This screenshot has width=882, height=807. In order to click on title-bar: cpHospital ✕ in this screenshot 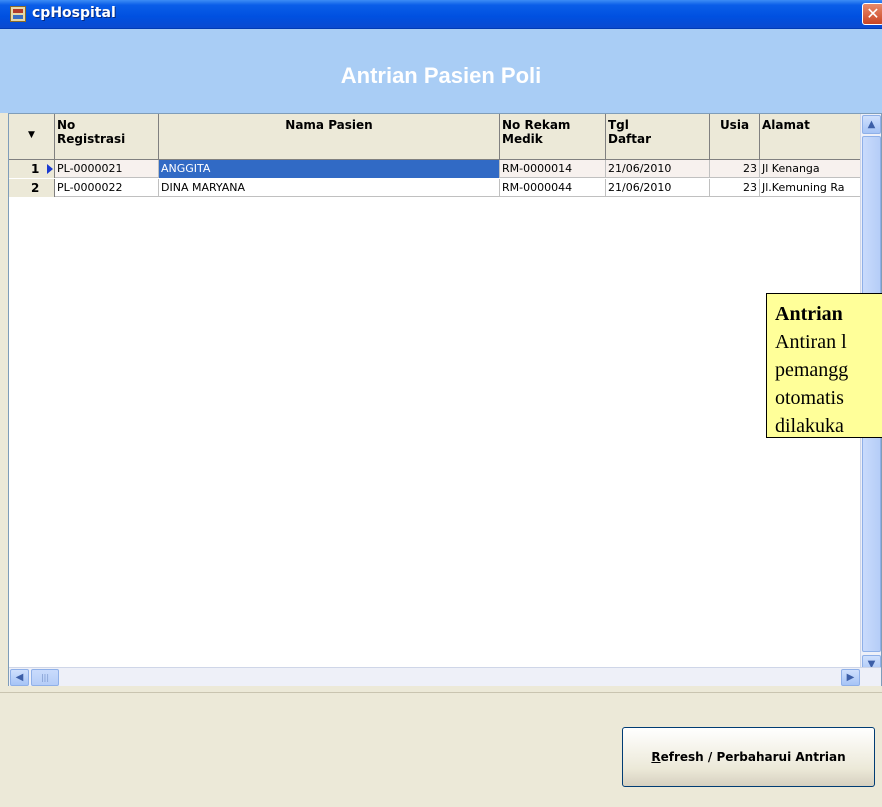, I will do `click(441, 14)`.